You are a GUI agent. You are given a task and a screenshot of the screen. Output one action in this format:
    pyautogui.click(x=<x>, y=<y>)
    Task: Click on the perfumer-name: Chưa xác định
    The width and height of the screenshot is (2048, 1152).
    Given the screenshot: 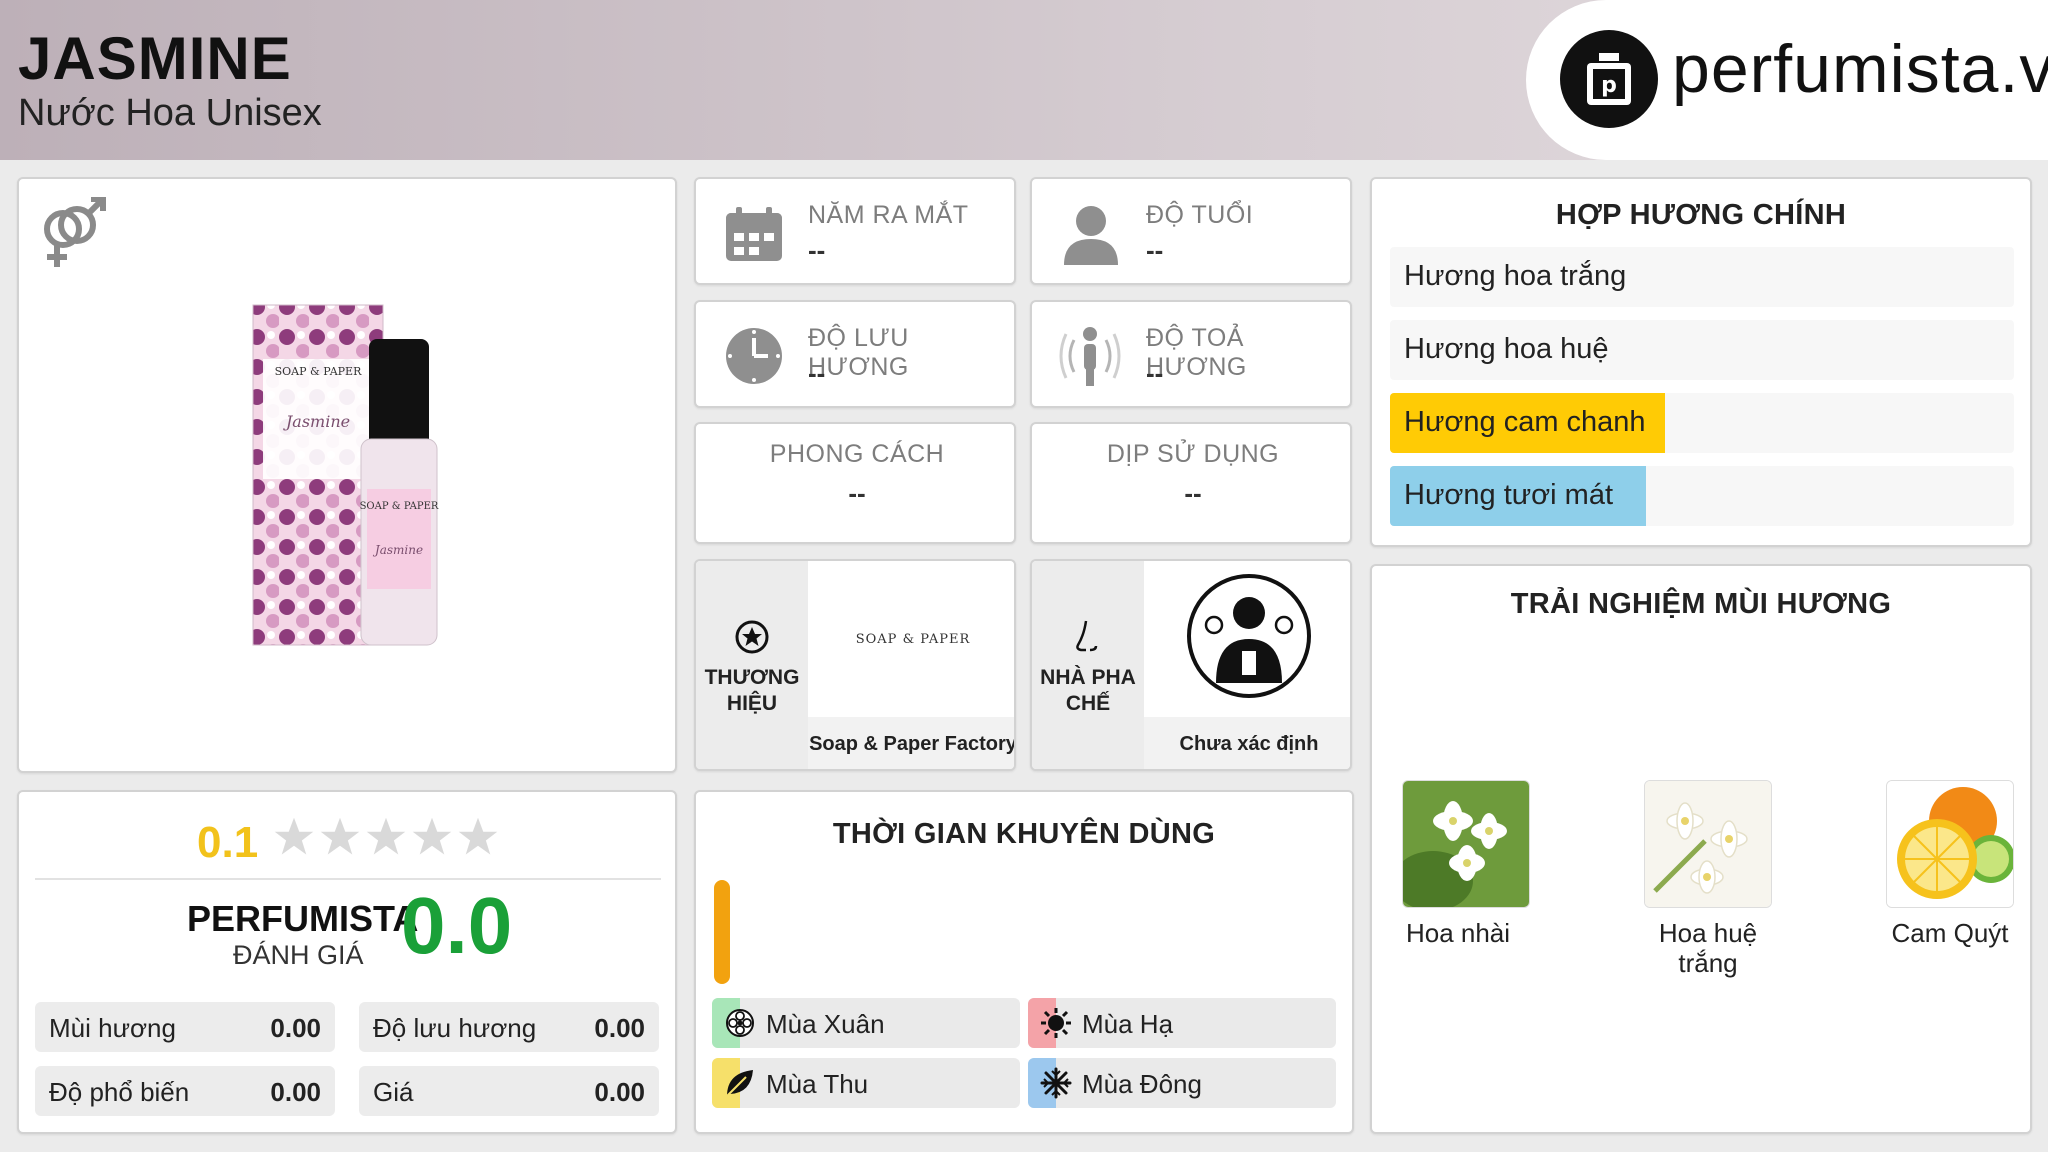 What is the action you would take?
    pyautogui.click(x=1247, y=744)
    